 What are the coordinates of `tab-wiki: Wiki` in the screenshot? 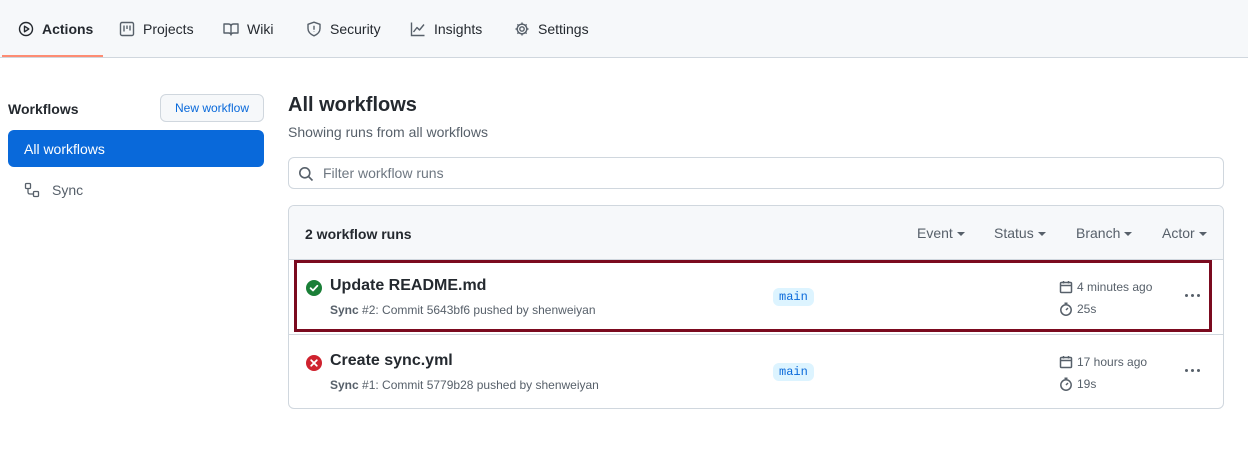 It's located at (248, 29).